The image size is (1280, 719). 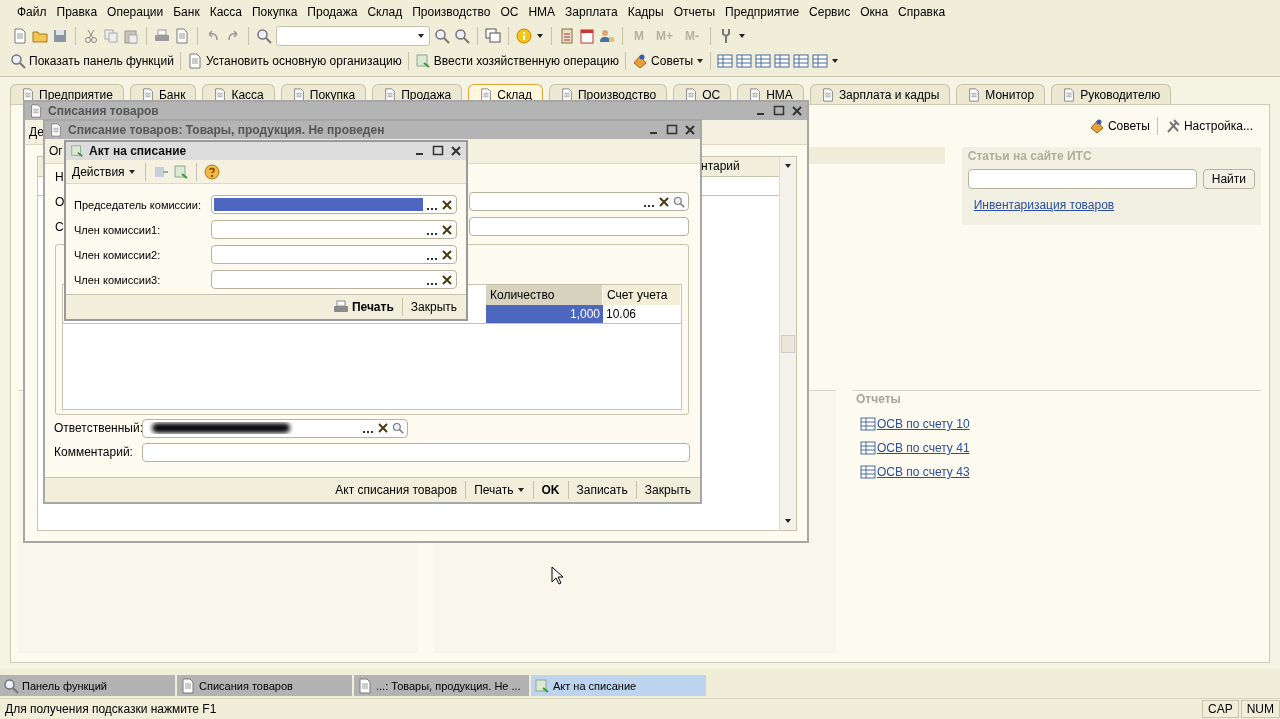 What do you see at coordinates (396, 490) in the screenshot?
I see `form-button: Акт списания товаров` at bounding box center [396, 490].